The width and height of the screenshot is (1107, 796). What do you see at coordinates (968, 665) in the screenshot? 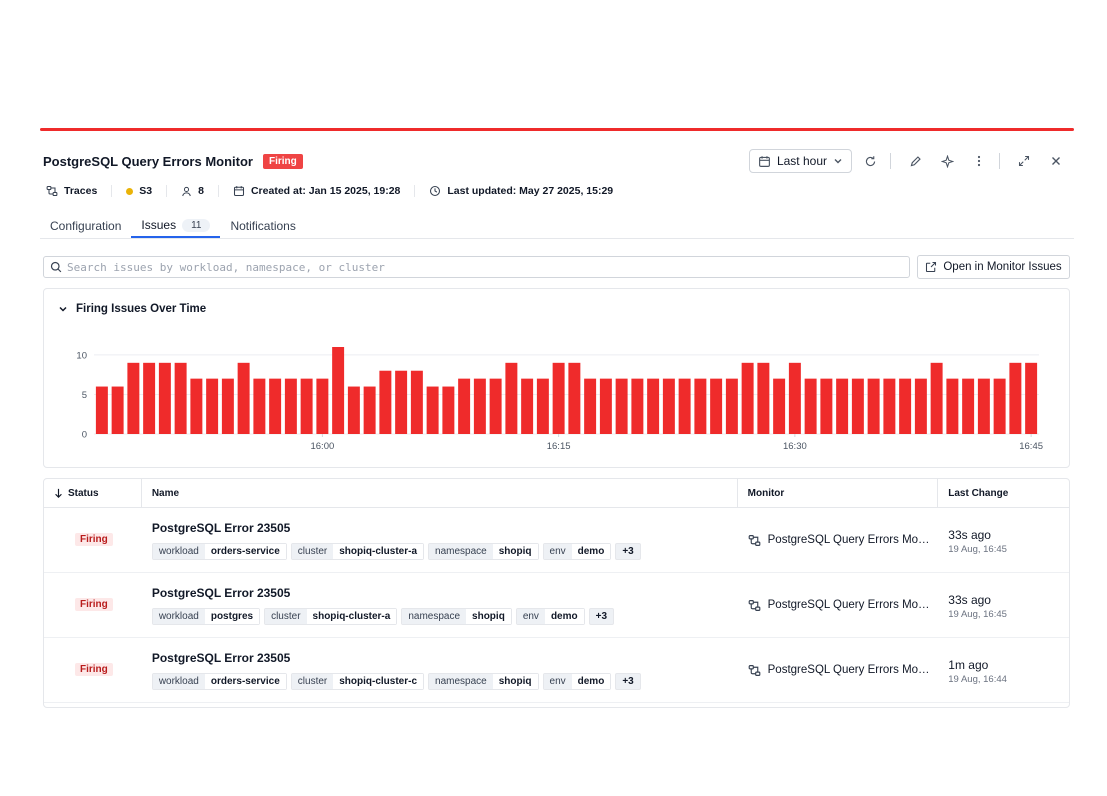
I see `last-change-relative: 1m ago` at bounding box center [968, 665].